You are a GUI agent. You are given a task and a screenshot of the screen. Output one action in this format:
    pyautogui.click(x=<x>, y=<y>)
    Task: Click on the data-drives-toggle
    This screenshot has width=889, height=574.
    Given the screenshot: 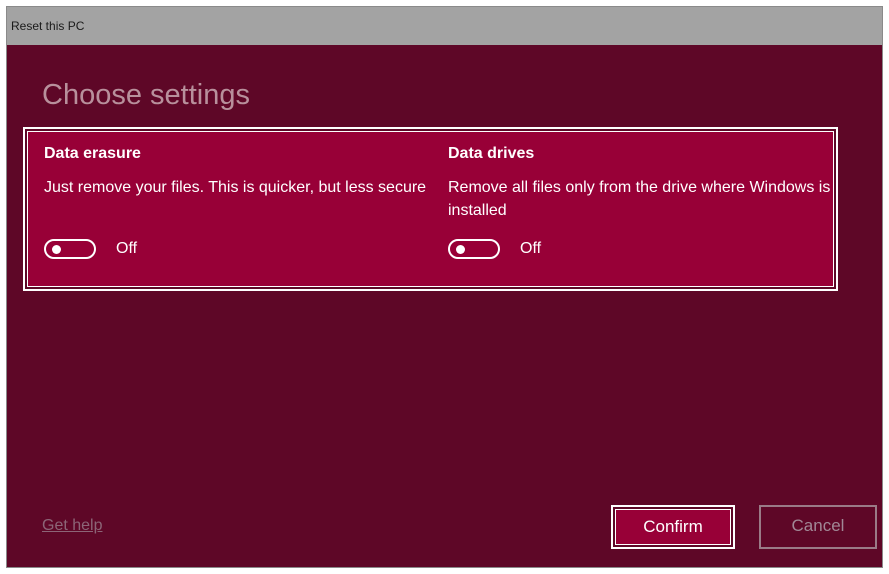 What is the action you would take?
    pyautogui.click(x=474, y=249)
    